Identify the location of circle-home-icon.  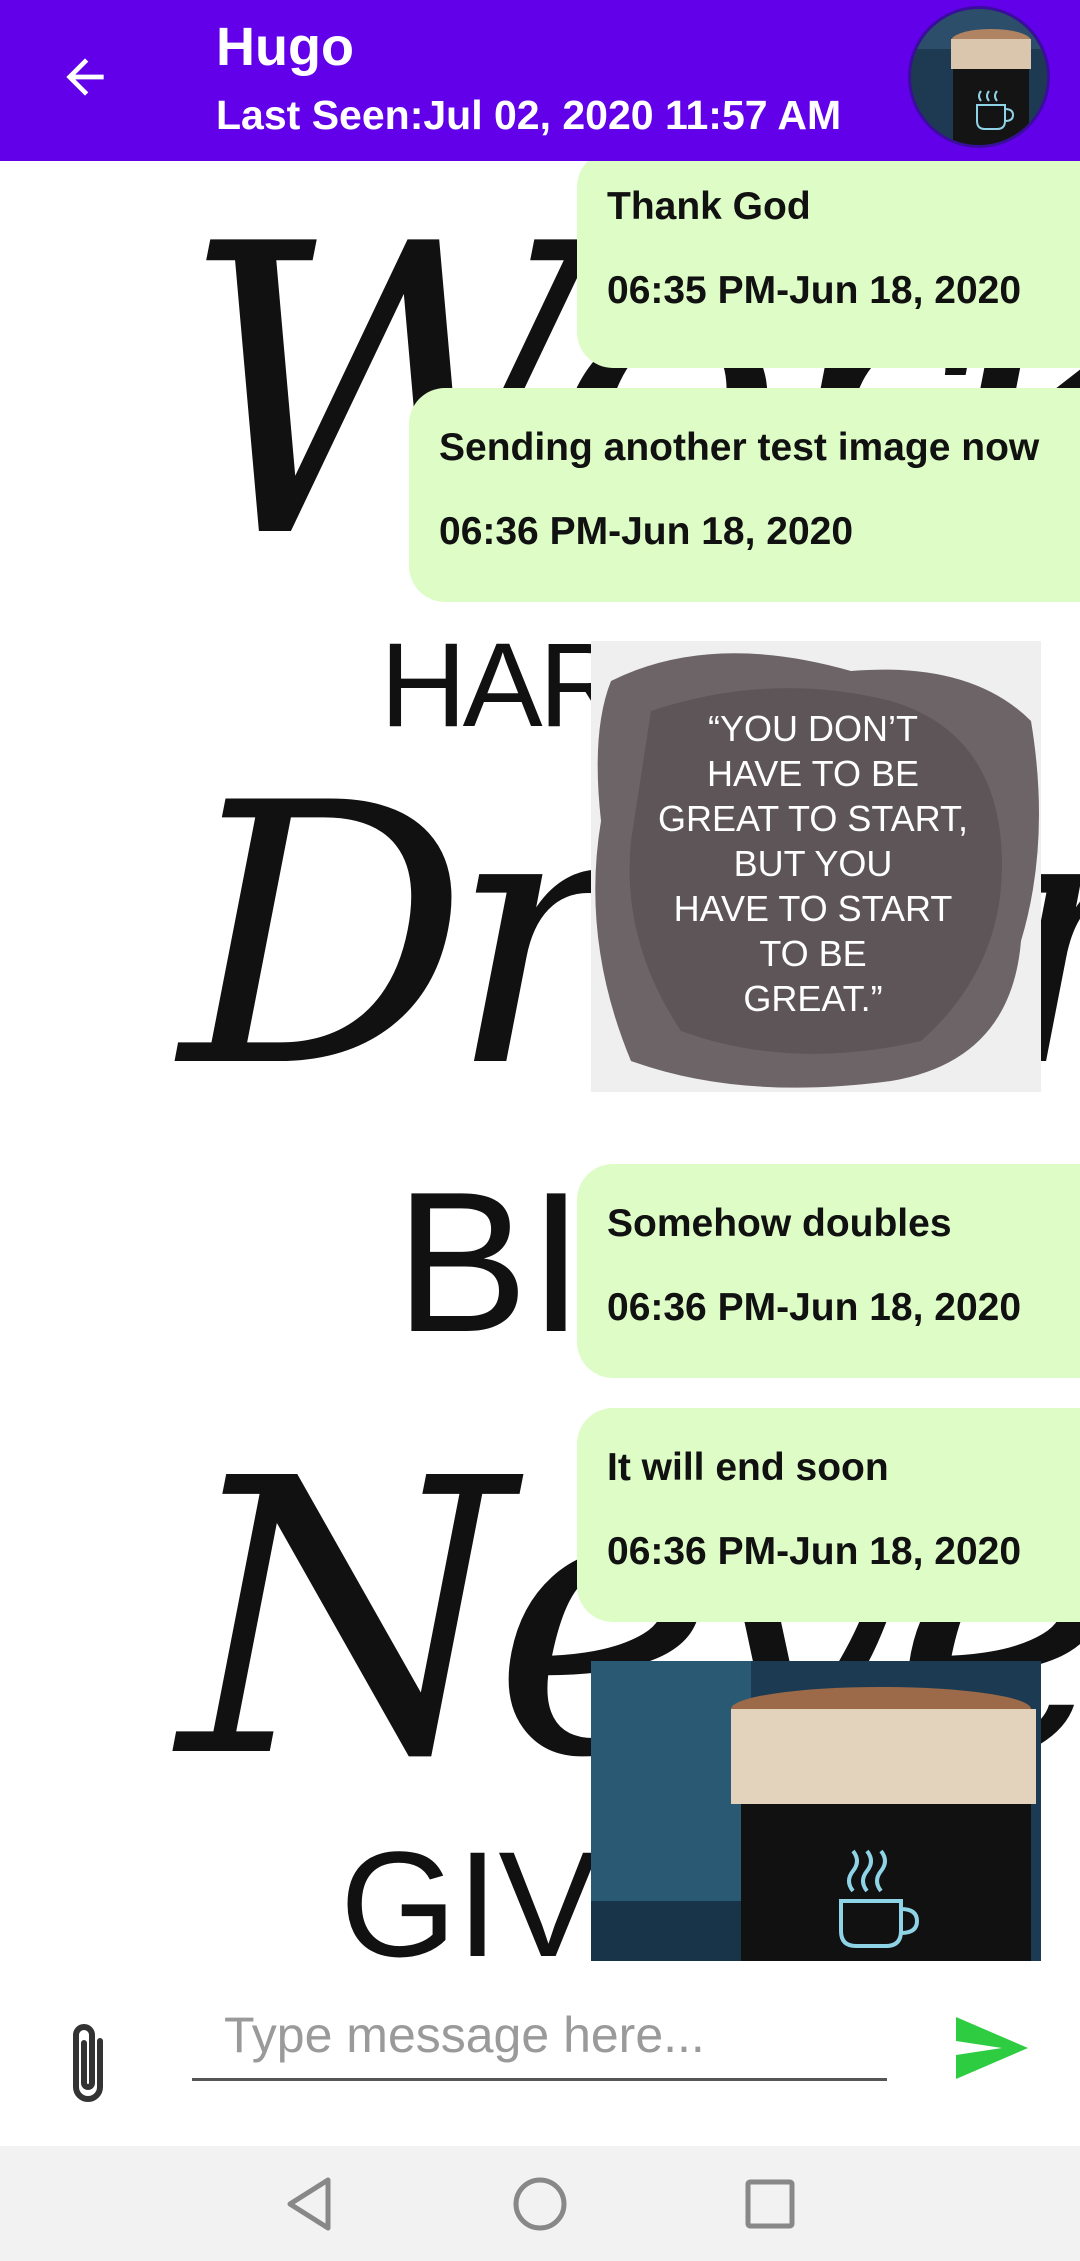
(540, 2204).